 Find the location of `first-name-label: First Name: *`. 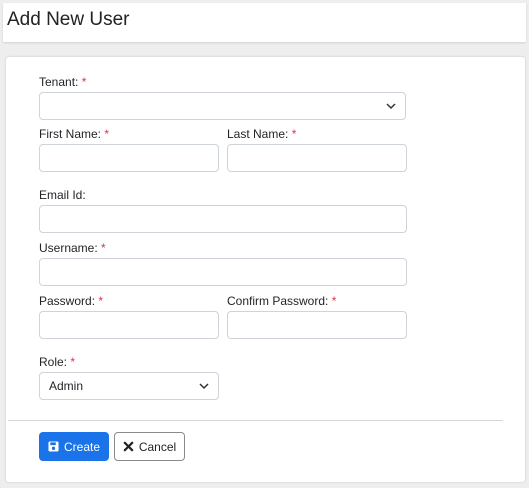

first-name-label: First Name: * is located at coordinates (74, 134).